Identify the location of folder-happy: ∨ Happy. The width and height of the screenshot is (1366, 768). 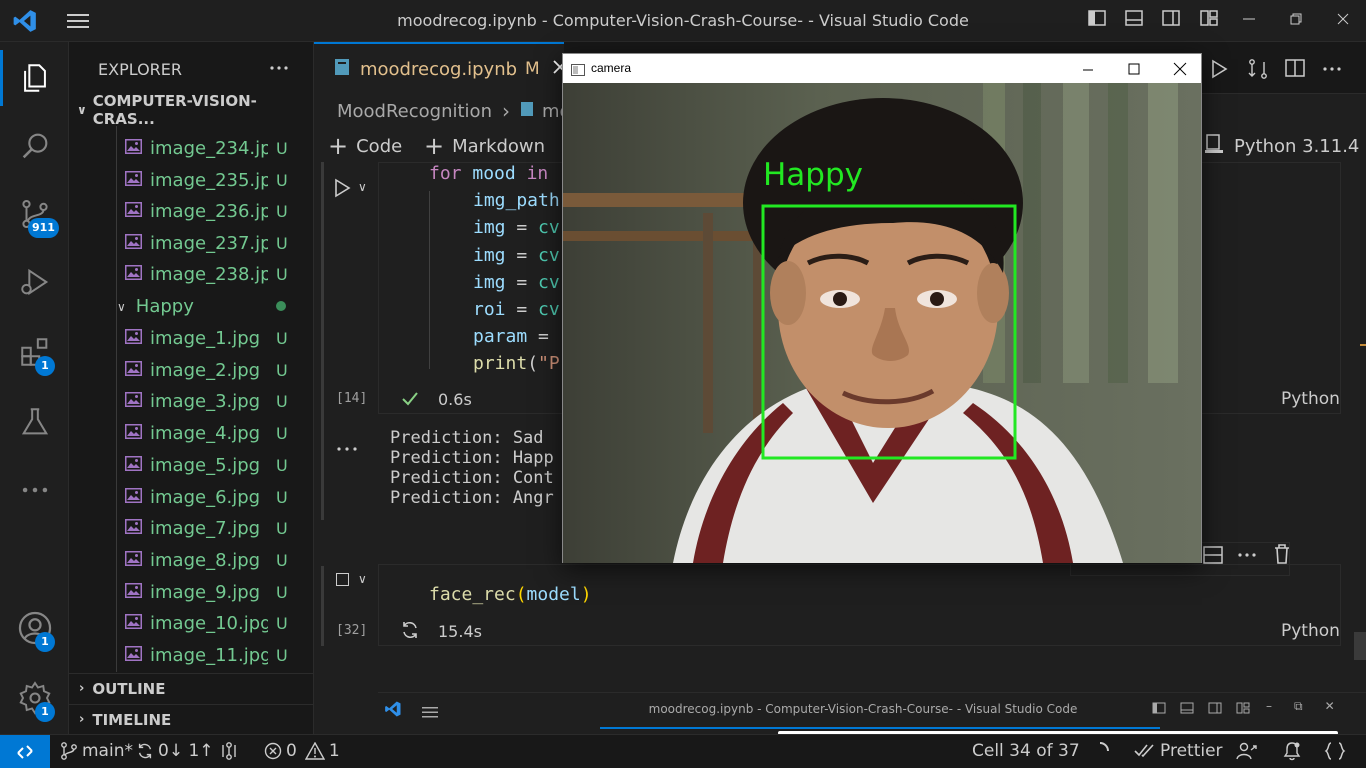
(191, 306).